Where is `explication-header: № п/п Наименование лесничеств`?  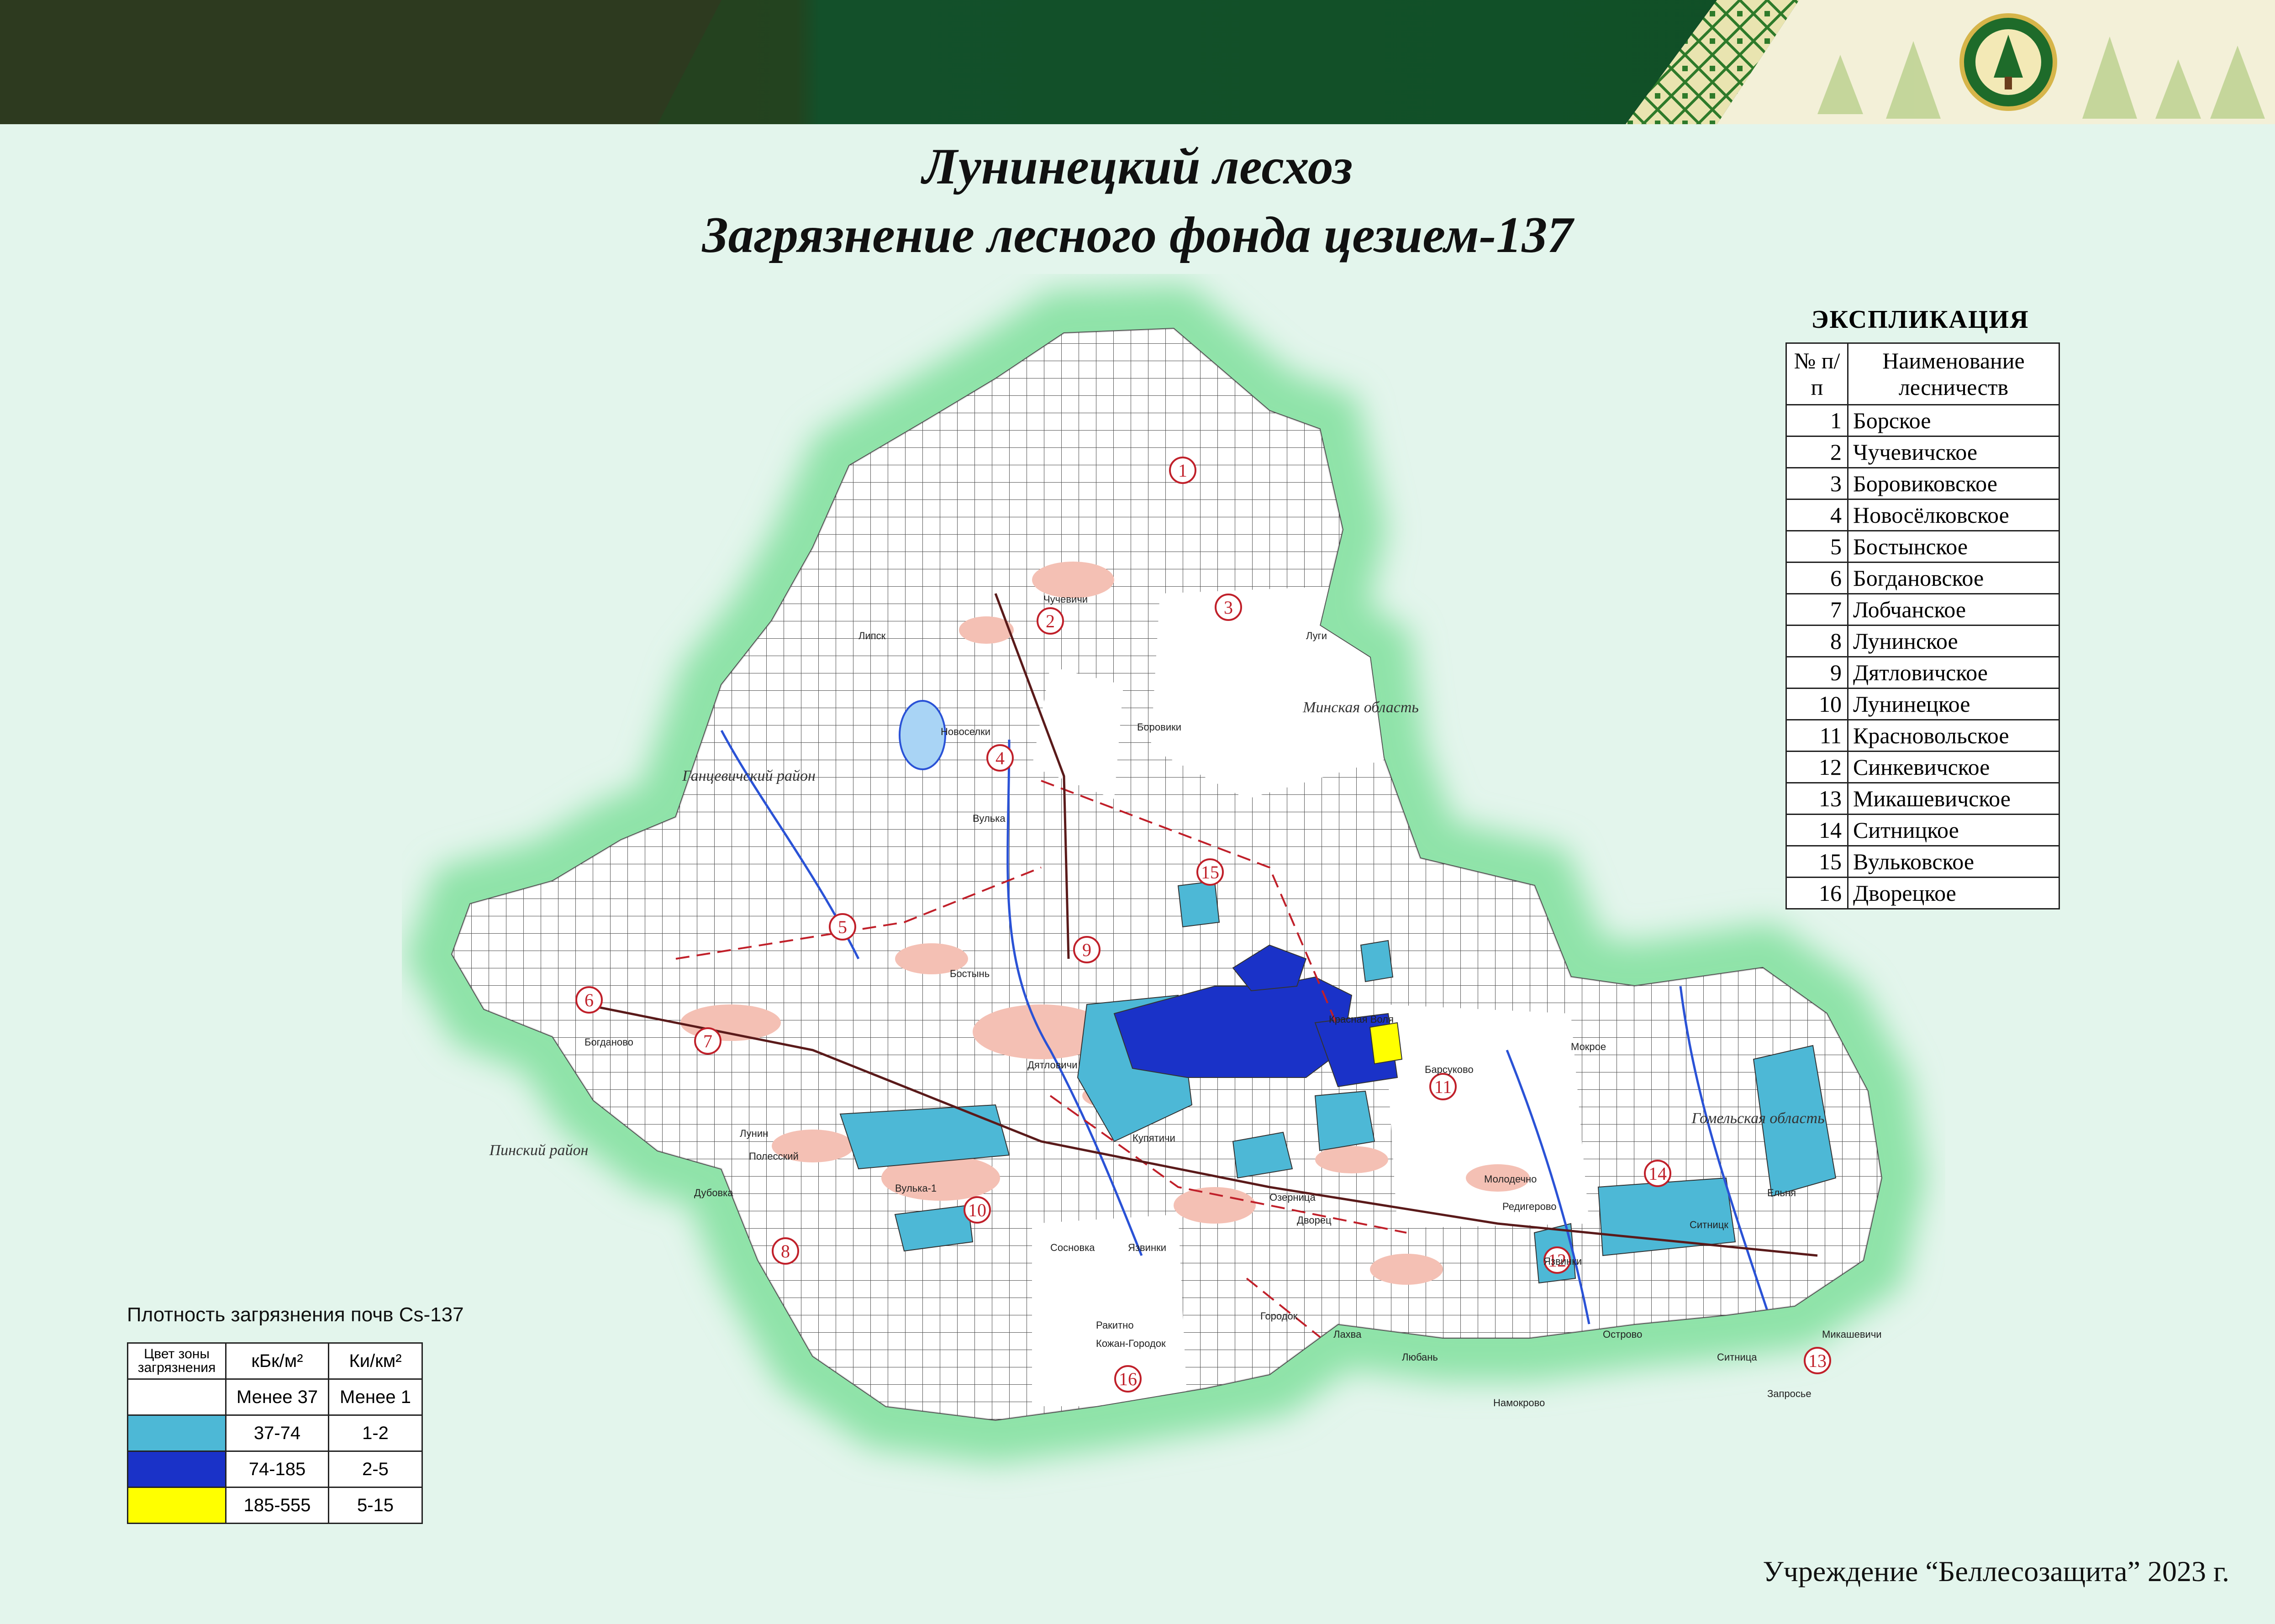 explication-header: № п/п Наименование лесничеств is located at coordinates (1922, 373).